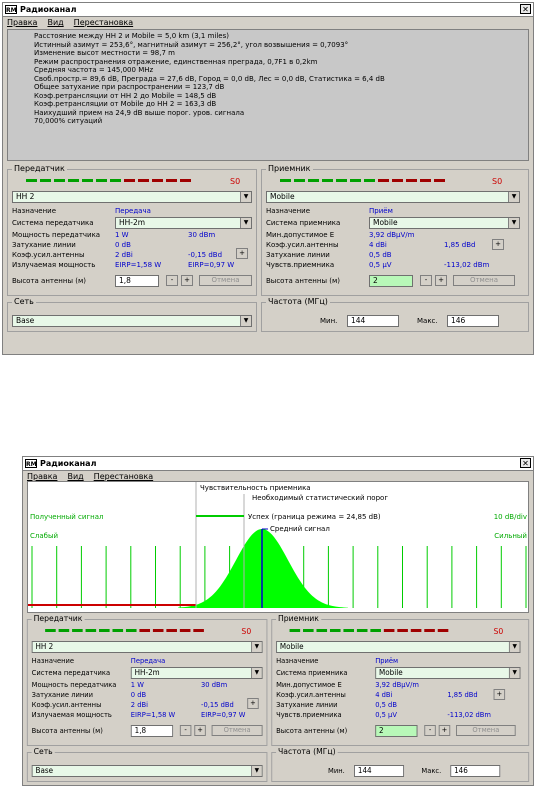  I want to click on tx-signal-meter, so click(110, 181).